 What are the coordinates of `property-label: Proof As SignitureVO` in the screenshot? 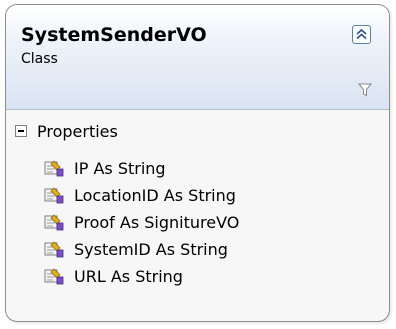 It's located at (157, 222).